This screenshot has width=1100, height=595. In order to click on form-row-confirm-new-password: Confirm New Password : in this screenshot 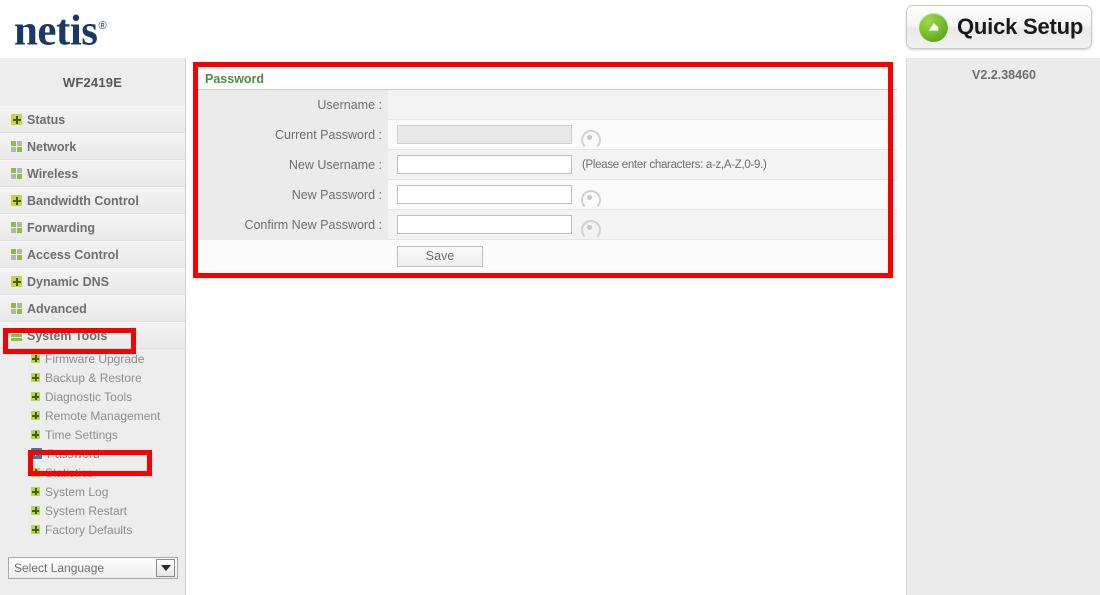, I will do `click(547, 224)`.